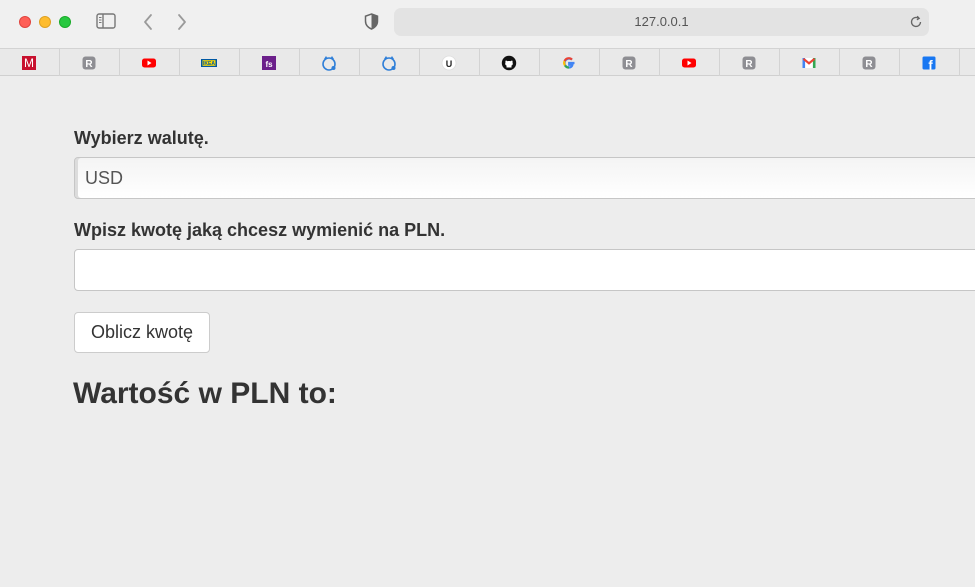 Image resolution: width=975 pixels, height=587 pixels. What do you see at coordinates (182, 22) in the screenshot?
I see `forward-arrow-icon` at bounding box center [182, 22].